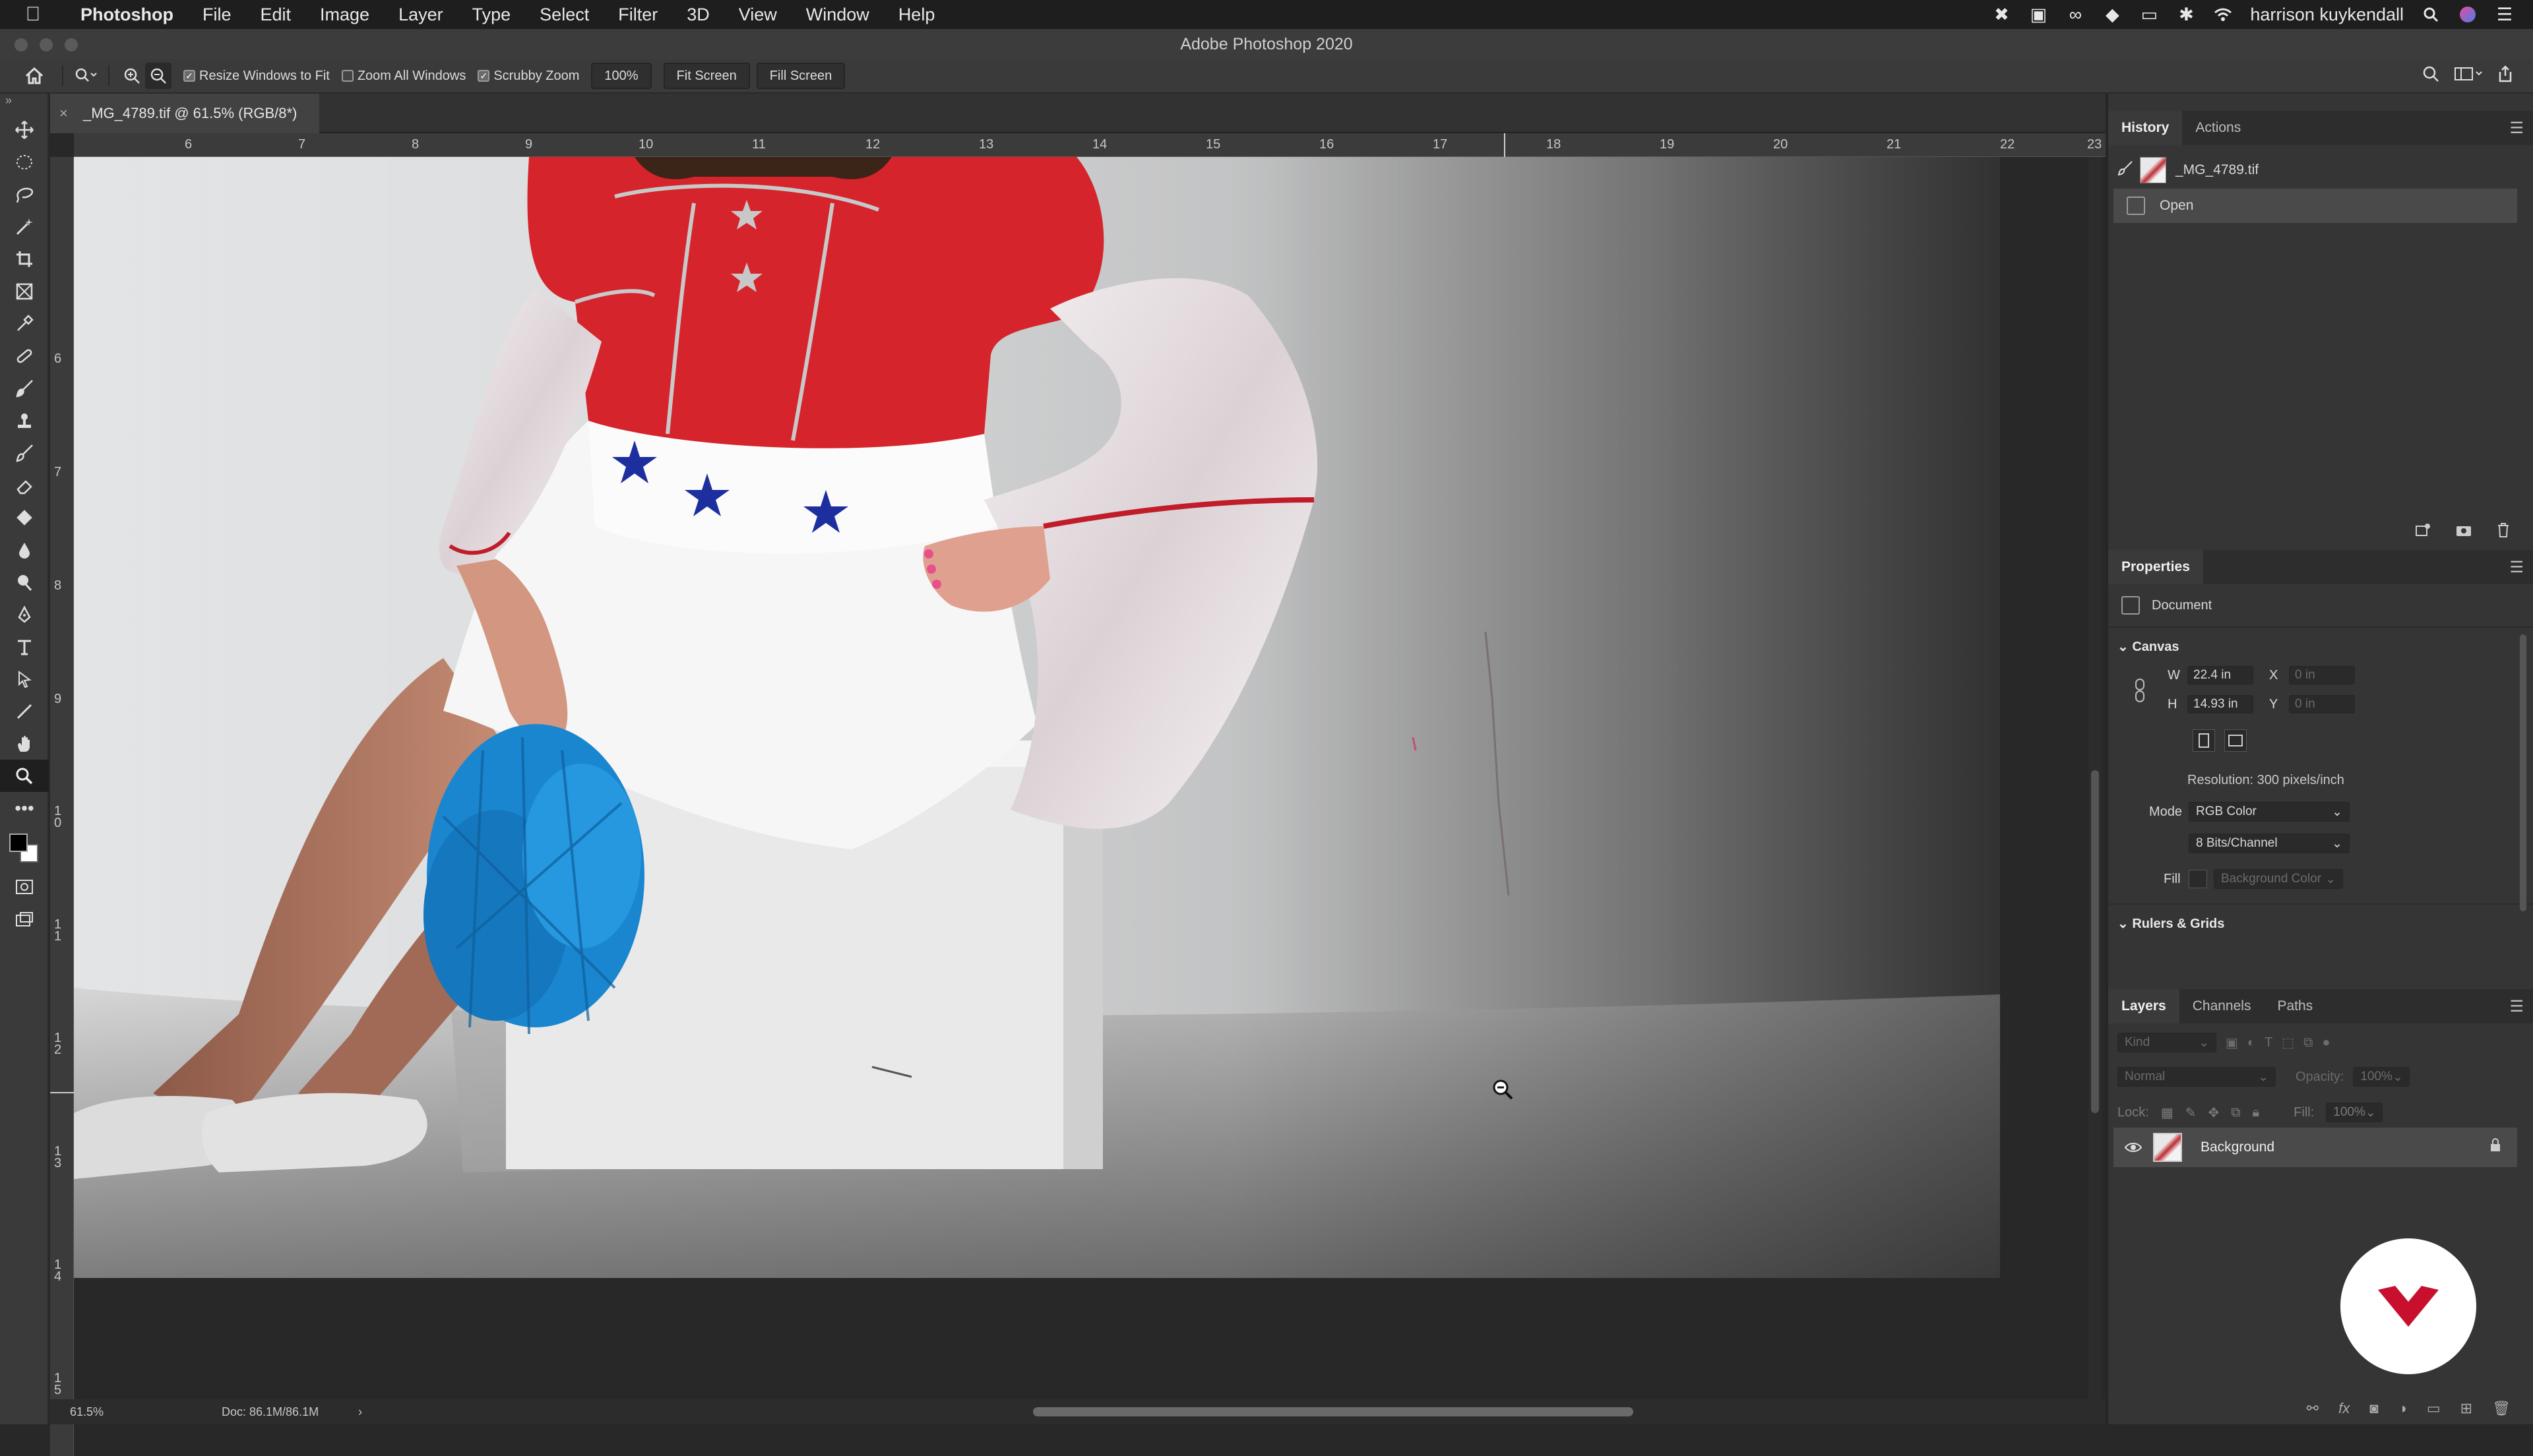 Image resolution: width=2533 pixels, height=1456 pixels. Describe the element at coordinates (2501, 1408) in the screenshot. I see `delete-layer-icon: 🗑︎` at that location.